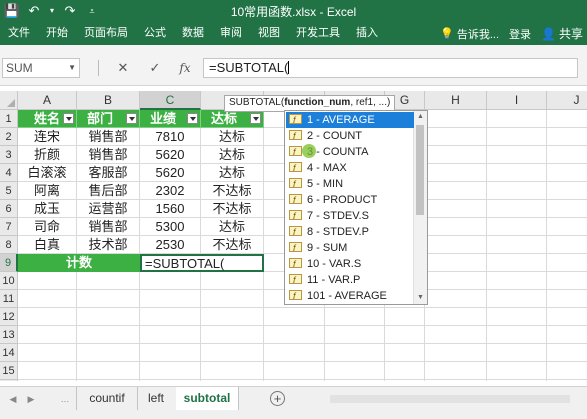 This screenshot has width=587, height=419. Describe the element at coordinates (350, 184) in the screenshot. I see `autocomplete-item: 5 - MIN` at that location.